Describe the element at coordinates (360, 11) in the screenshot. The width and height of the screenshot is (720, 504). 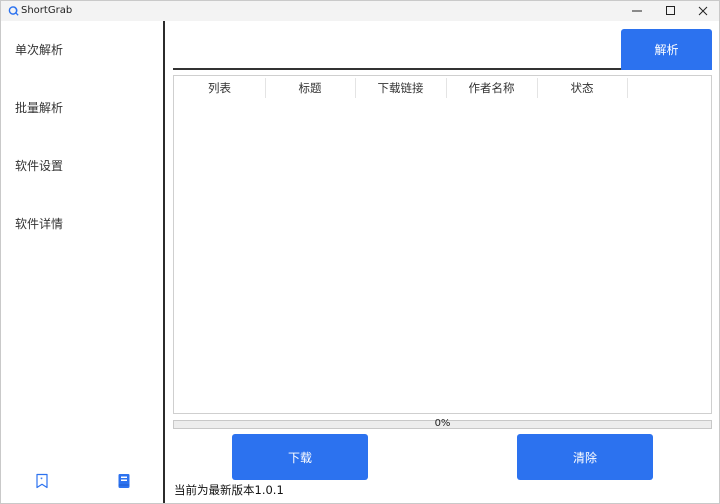
I see `title-bar: ShortGrab` at that location.